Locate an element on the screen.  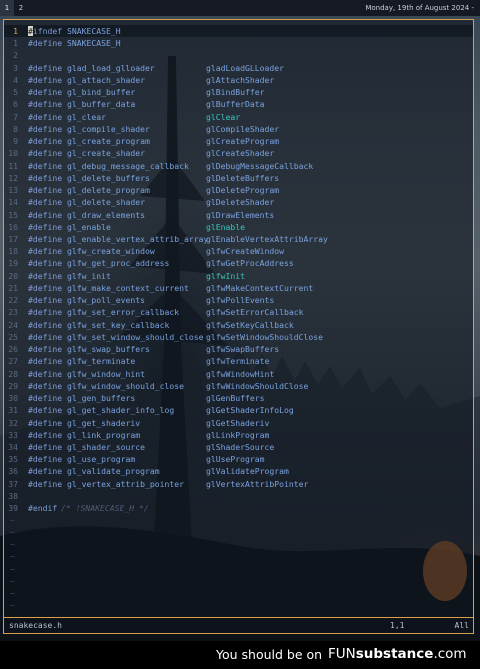
code-line: 9 #define gl_create_program glCreateProgram is located at coordinates (238, 141).